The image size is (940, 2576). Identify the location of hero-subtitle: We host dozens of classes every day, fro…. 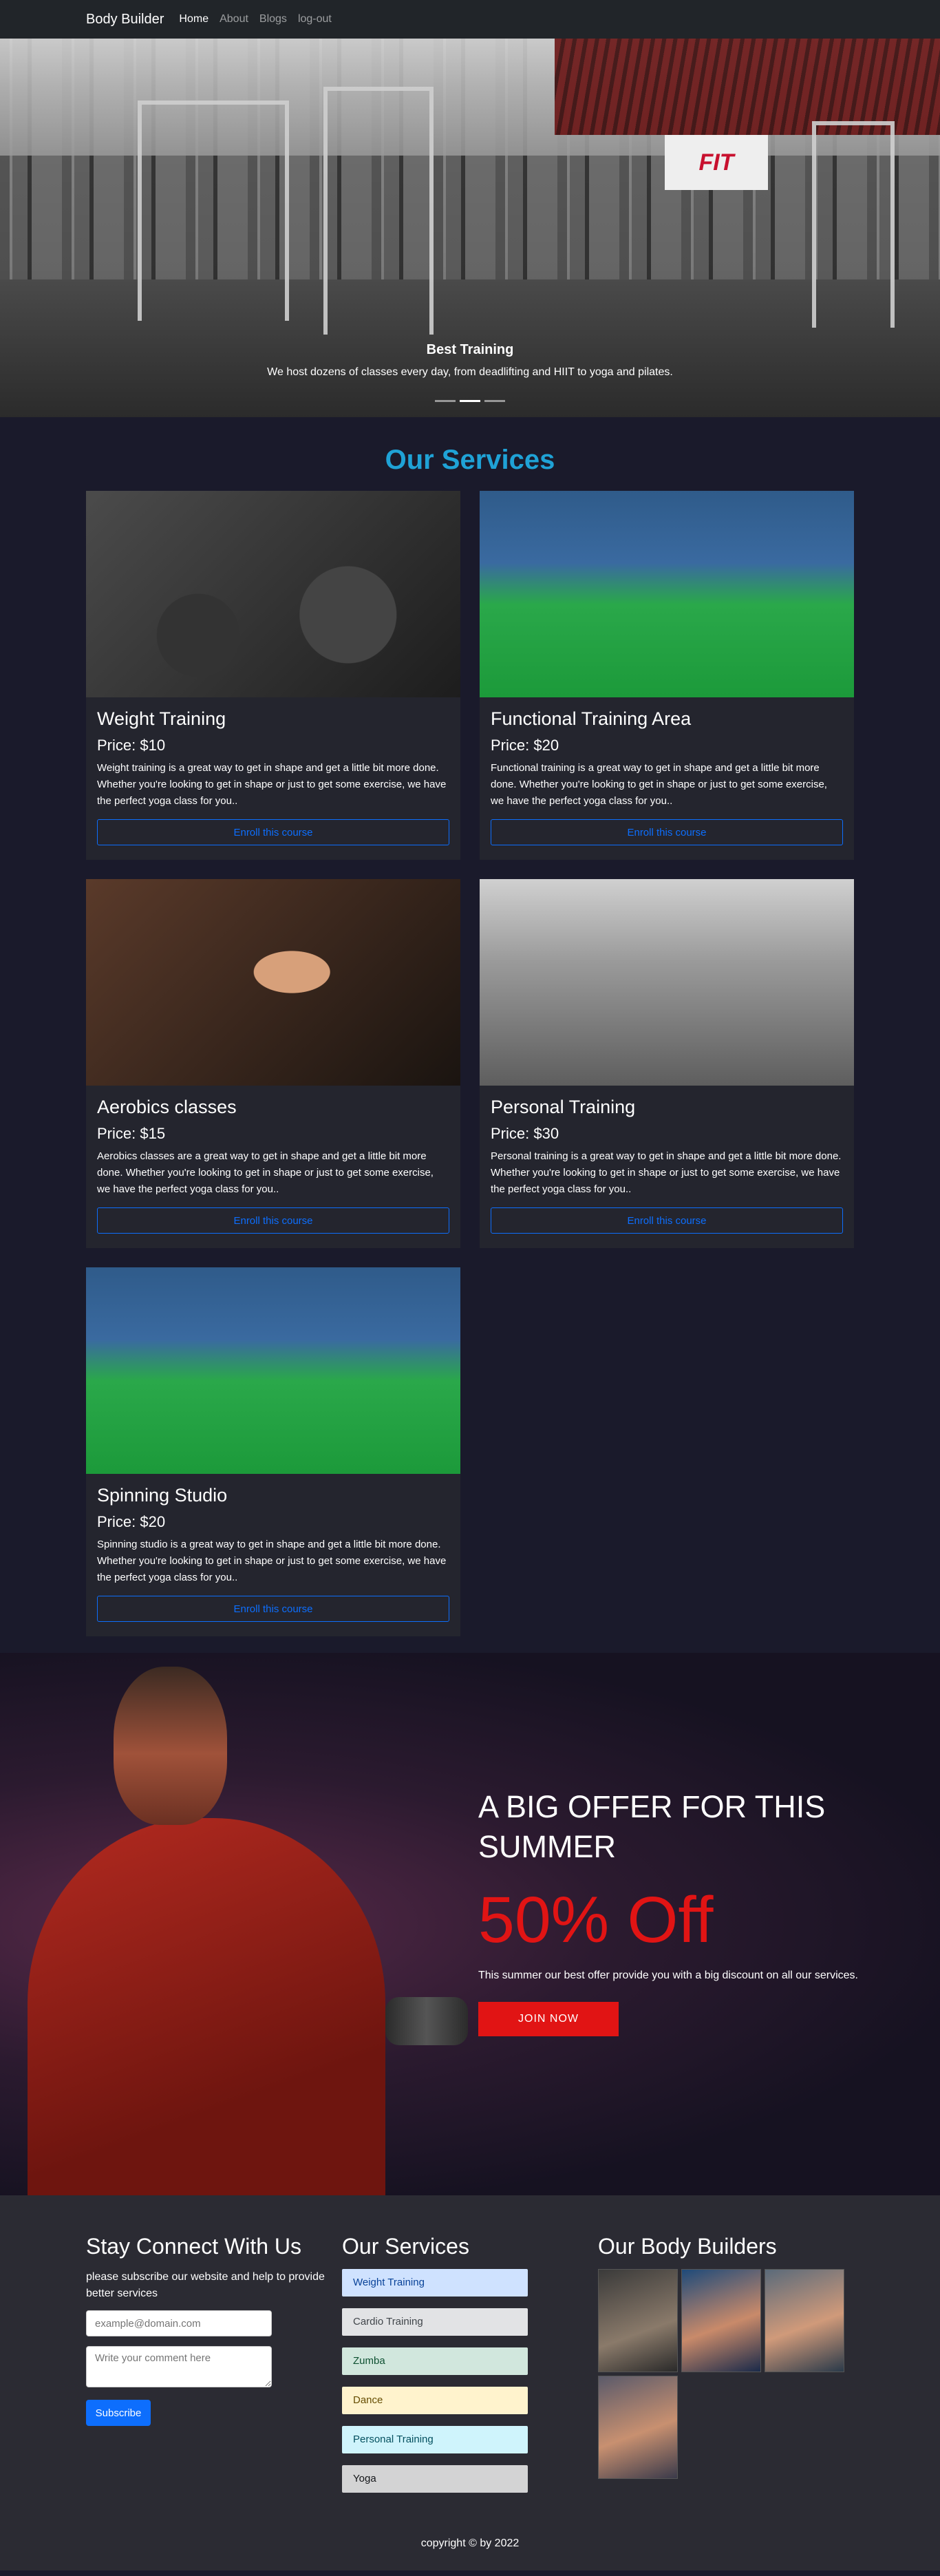
(470, 372).